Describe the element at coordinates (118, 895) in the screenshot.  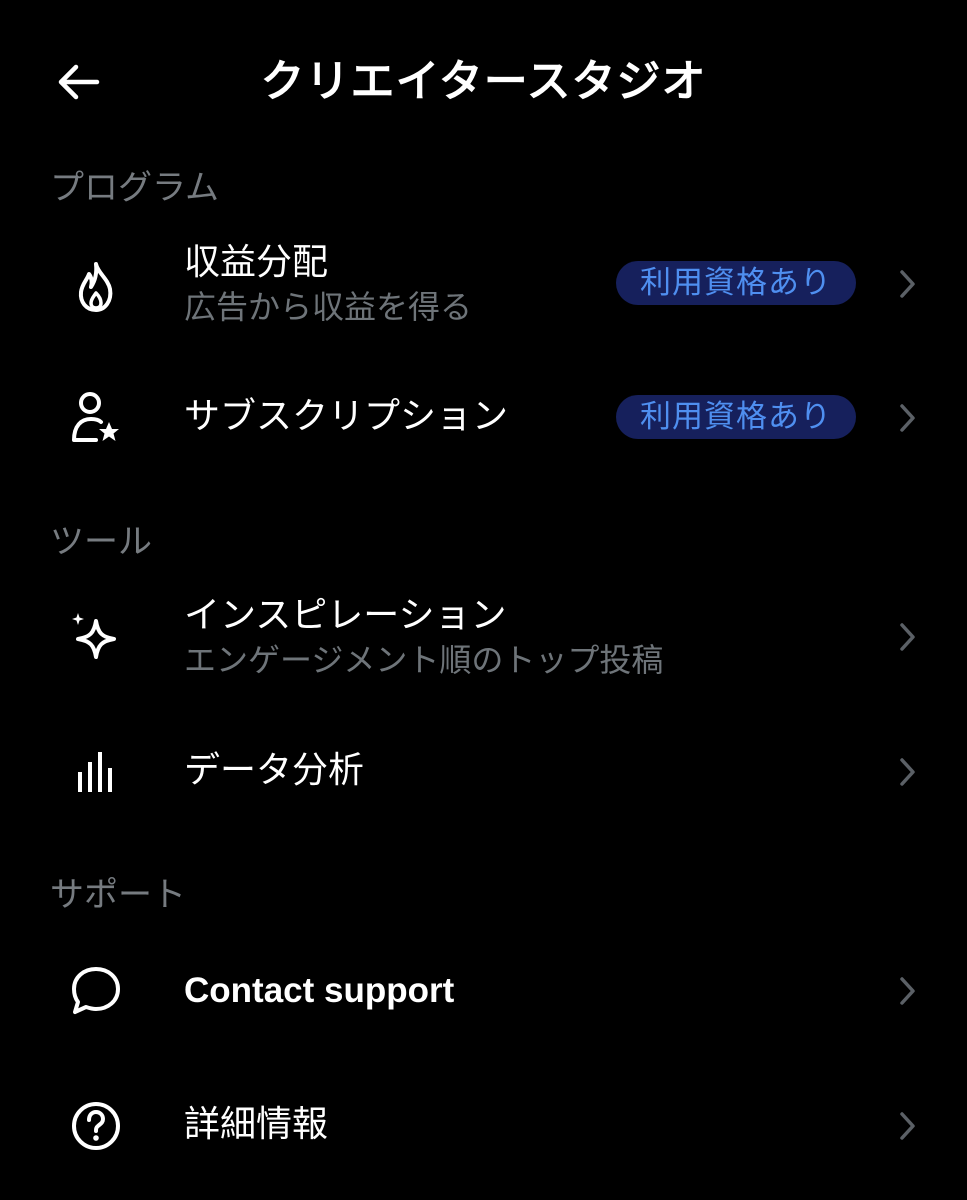
I see `section-heading-support: サポート` at that location.